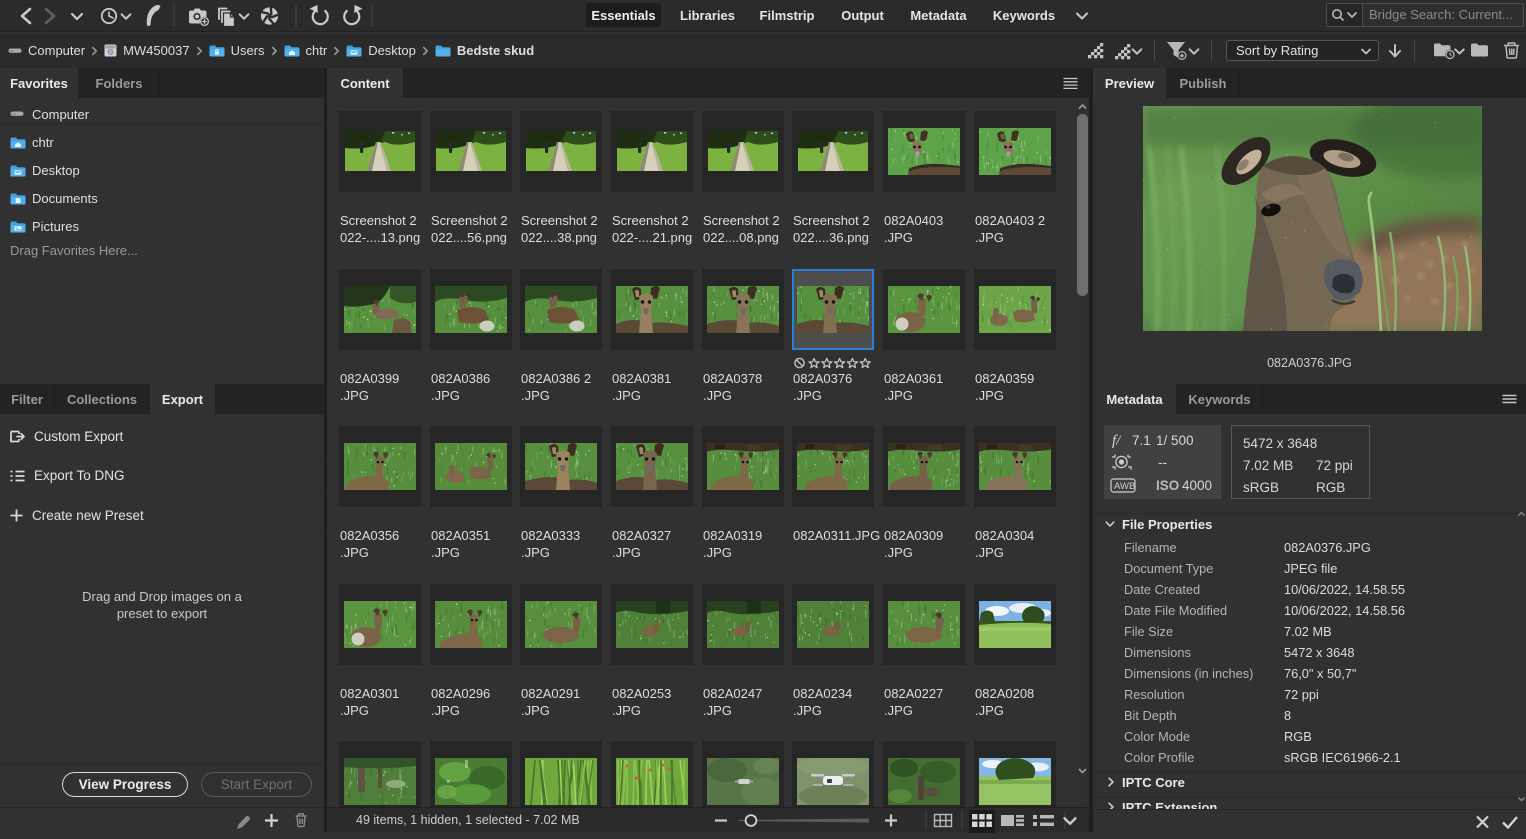  What do you see at coordinates (1141, 440) in the screenshot?
I see `svg-text: 7.1` at bounding box center [1141, 440].